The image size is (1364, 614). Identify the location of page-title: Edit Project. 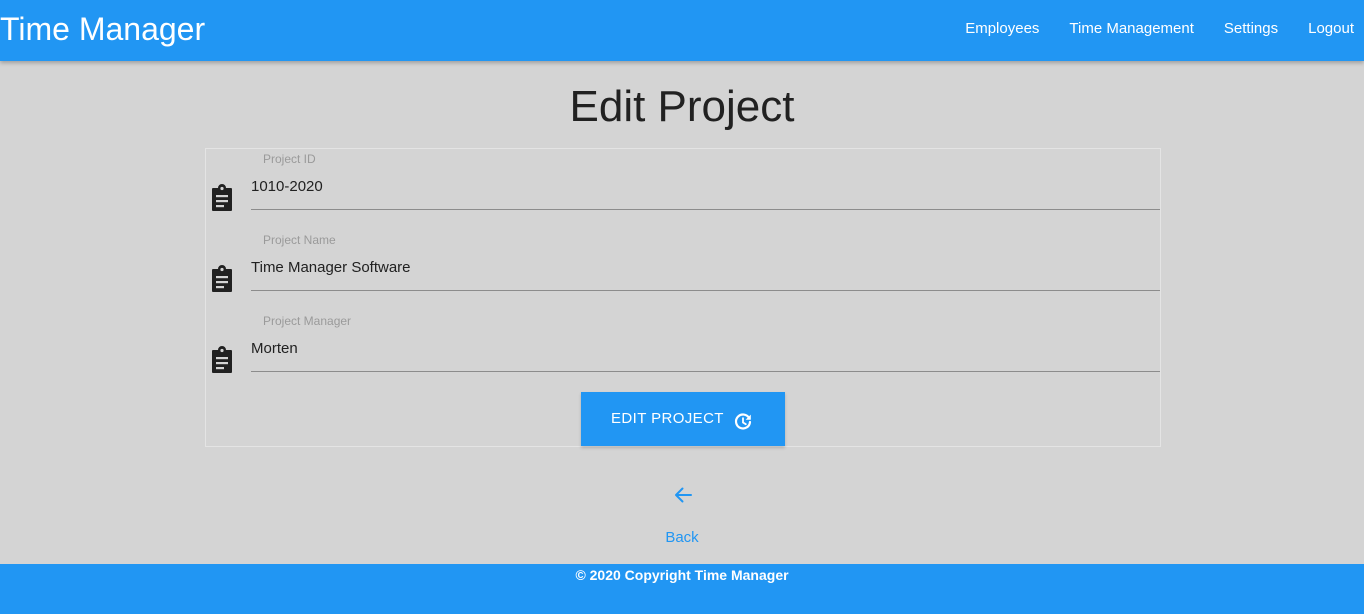
(682, 106).